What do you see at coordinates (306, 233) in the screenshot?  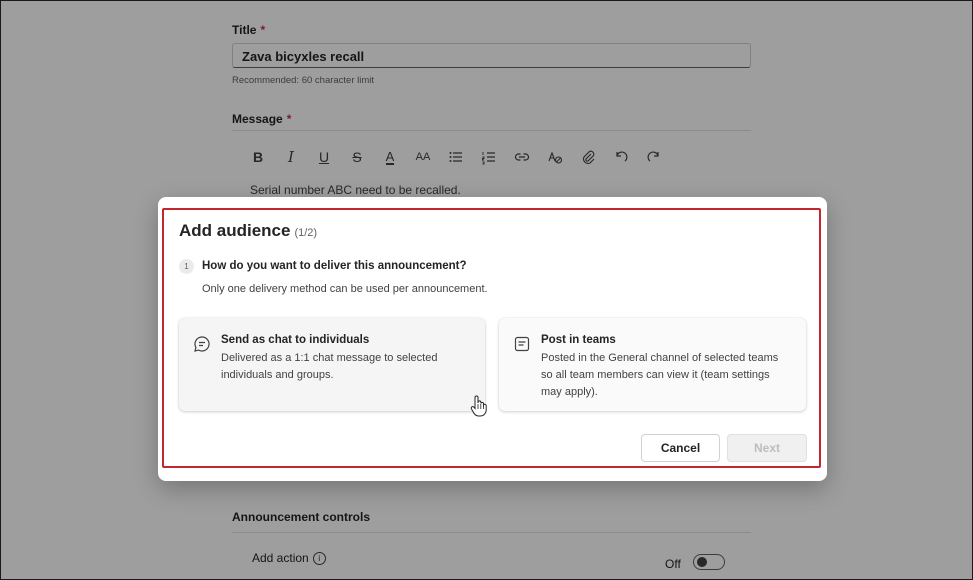 I see `step-indicator: (1/2)` at bounding box center [306, 233].